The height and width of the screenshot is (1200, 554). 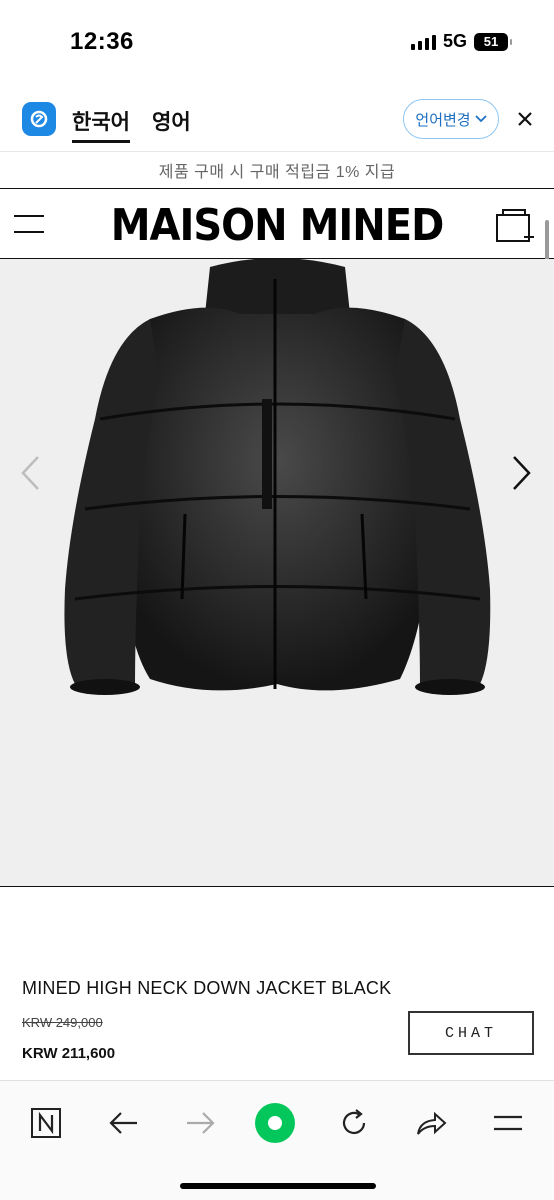 I want to click on tab-korean: 한국어, so click(x=101, y=121).